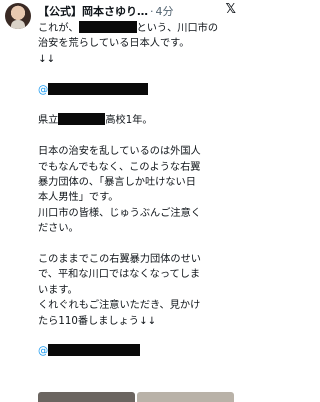 This screenshot has height=402, width=320. What do you see at coordinates (47, 59) in the screenshot?
I see `text-line: ↓↓` at bounding box center [47, 59].